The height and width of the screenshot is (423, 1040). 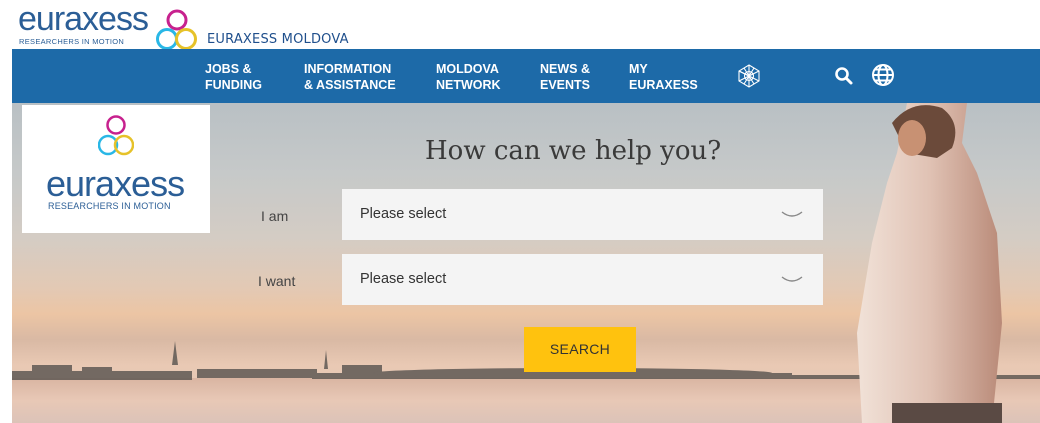 I want to click on euraxess-logo: euraxess RESEARCHERS IN MOTION, so click(x=108, y=25).